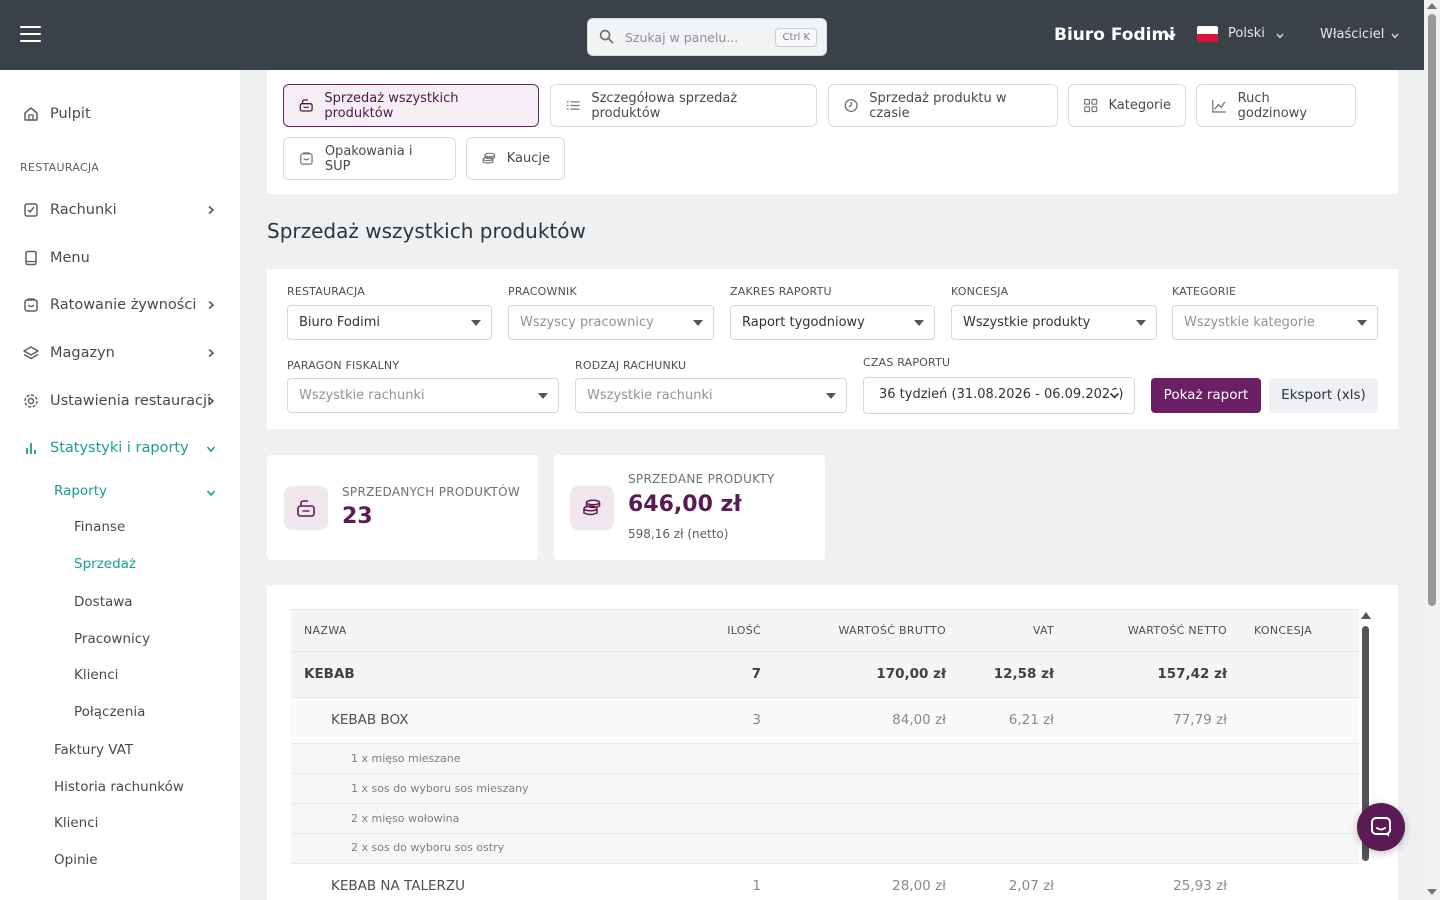 The image size is (1440, 900). Describe the element at coordinates (411, 105) in the screenshot. I see `tab-all-products-sales: Sprzedaż wszystkich produktów` at that location.